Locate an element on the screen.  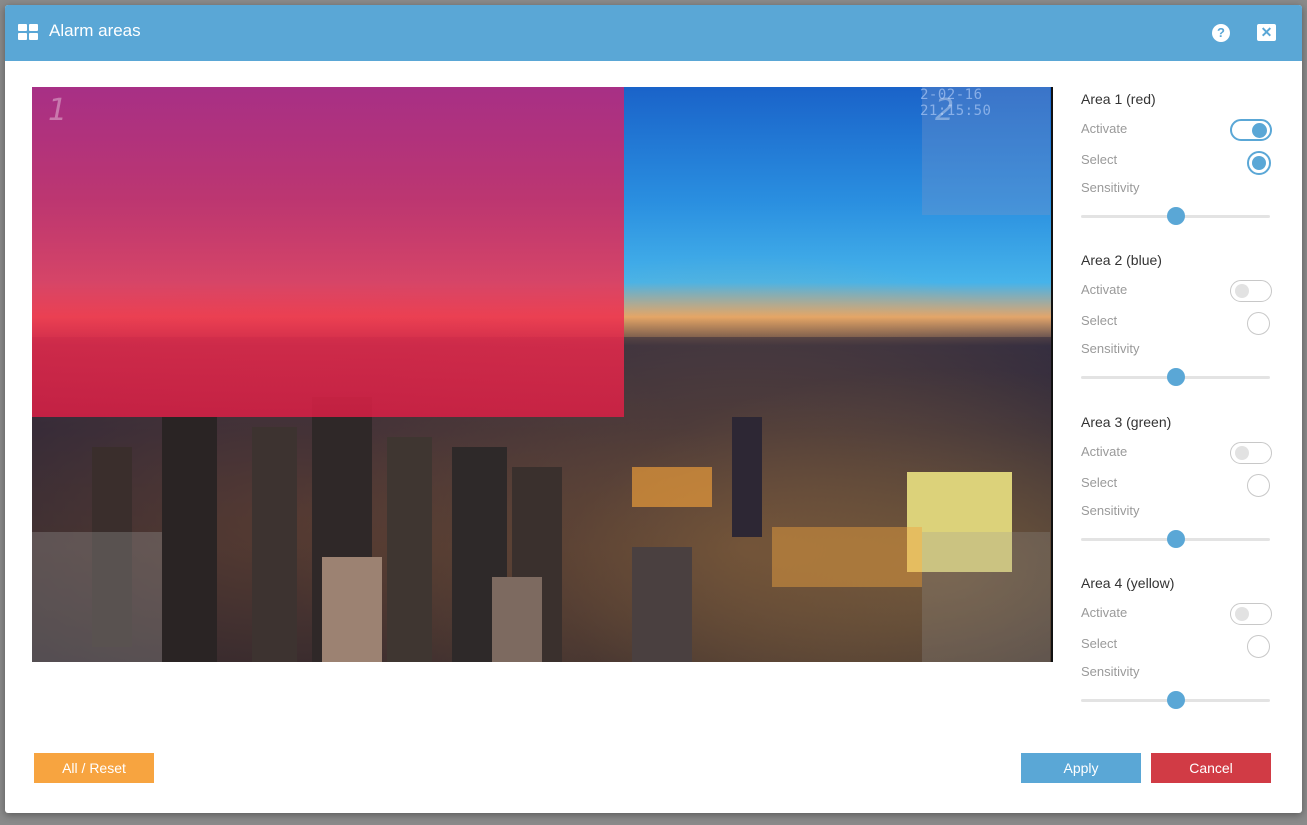
area-4-sensitivity-slider is located at coordinates (1175, 700).